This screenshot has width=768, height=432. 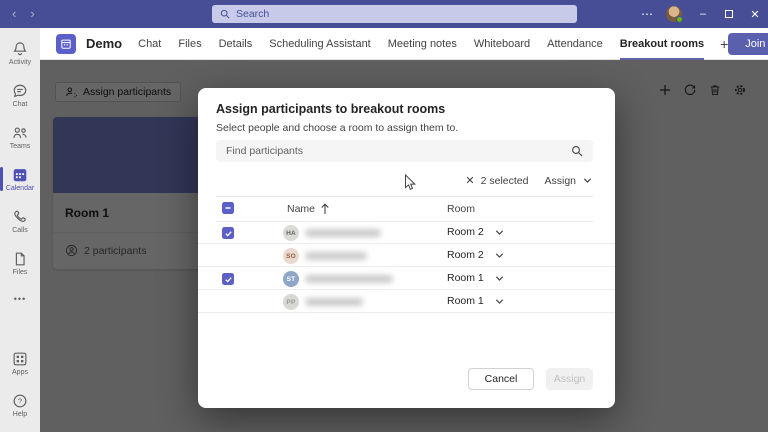 I want to click on calendar-icon, so click(x=20, y=175).